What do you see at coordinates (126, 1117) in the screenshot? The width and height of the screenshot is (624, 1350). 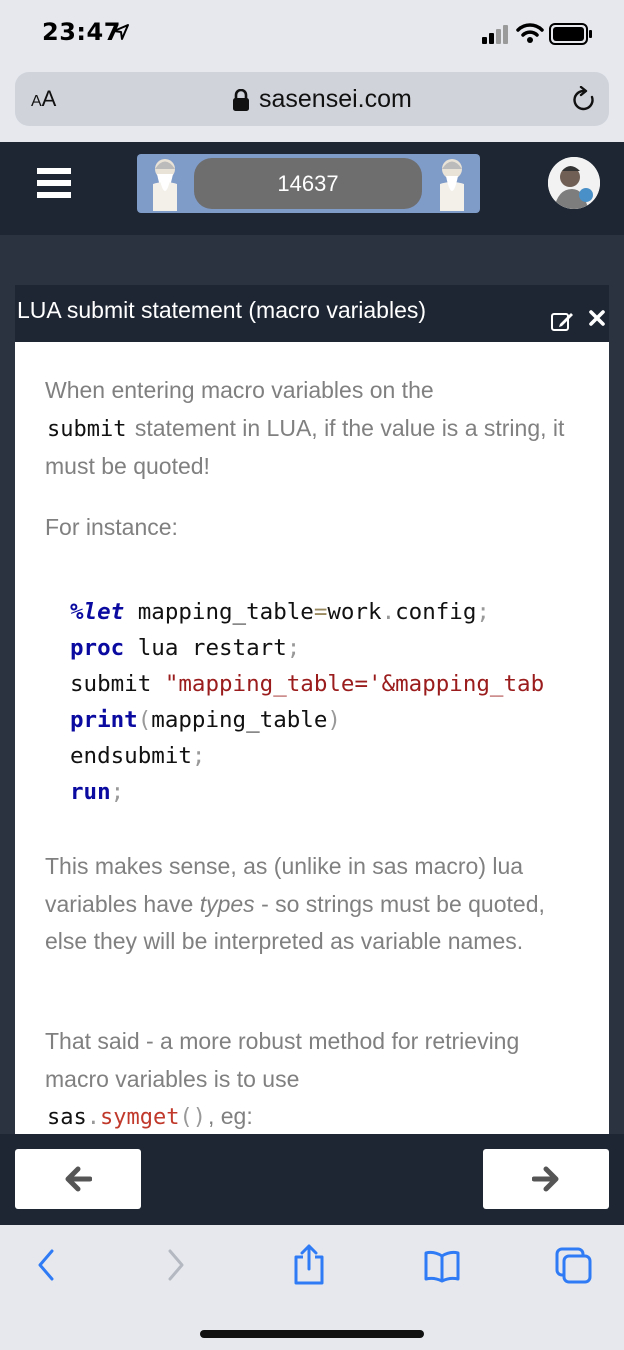 I see `inline-code-symget: sas.symget()` at bounding box center [126, 1117].